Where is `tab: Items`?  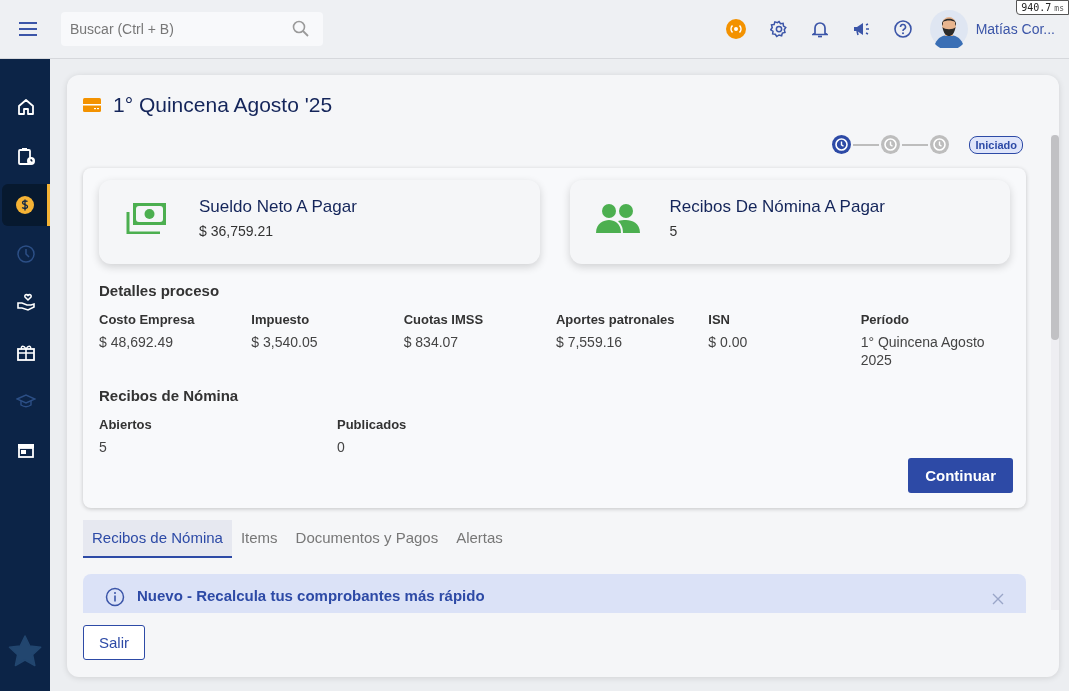 tab: Items is located at coordinates (259, 538).